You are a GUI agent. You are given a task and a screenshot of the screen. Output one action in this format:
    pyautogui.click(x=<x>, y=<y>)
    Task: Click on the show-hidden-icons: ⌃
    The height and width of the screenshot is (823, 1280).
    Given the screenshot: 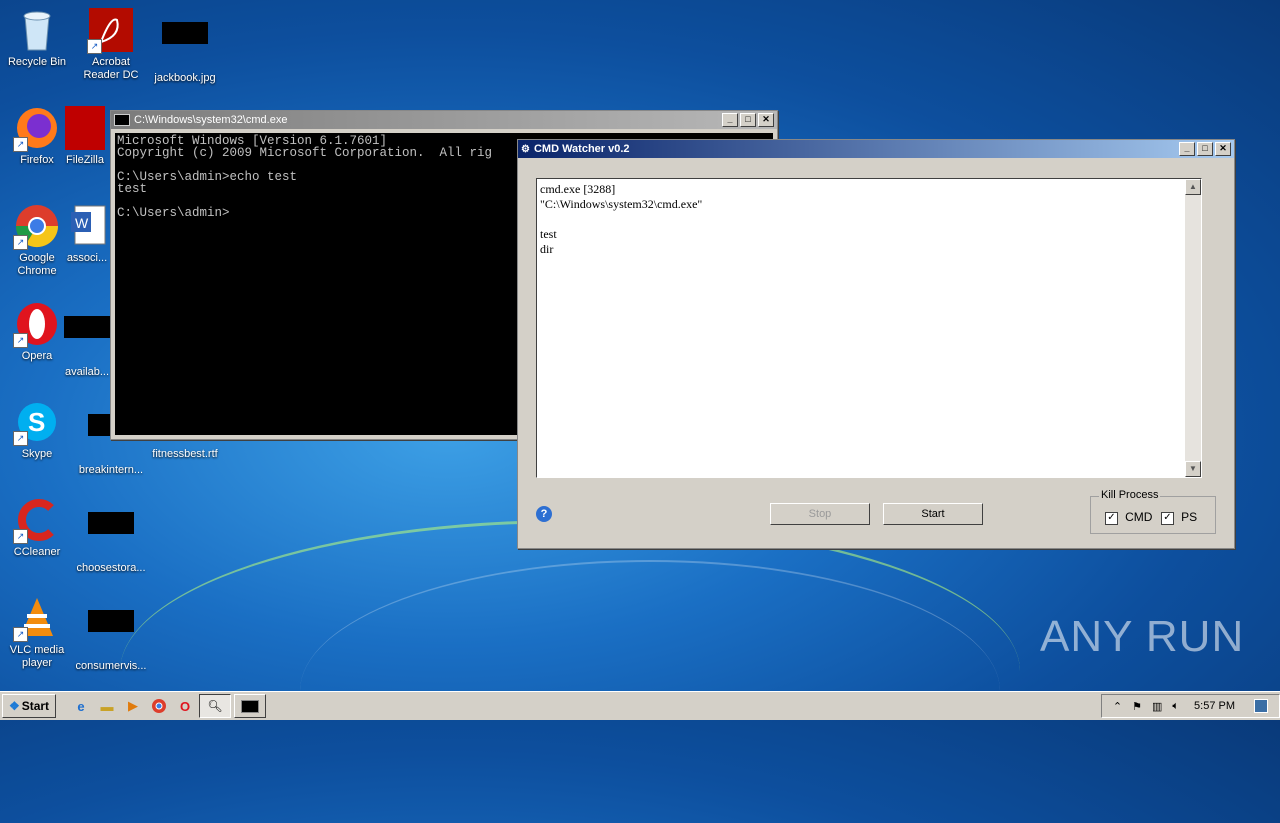 What is the action you would take?
    pyautogui.click(x=1117, y=706)
    